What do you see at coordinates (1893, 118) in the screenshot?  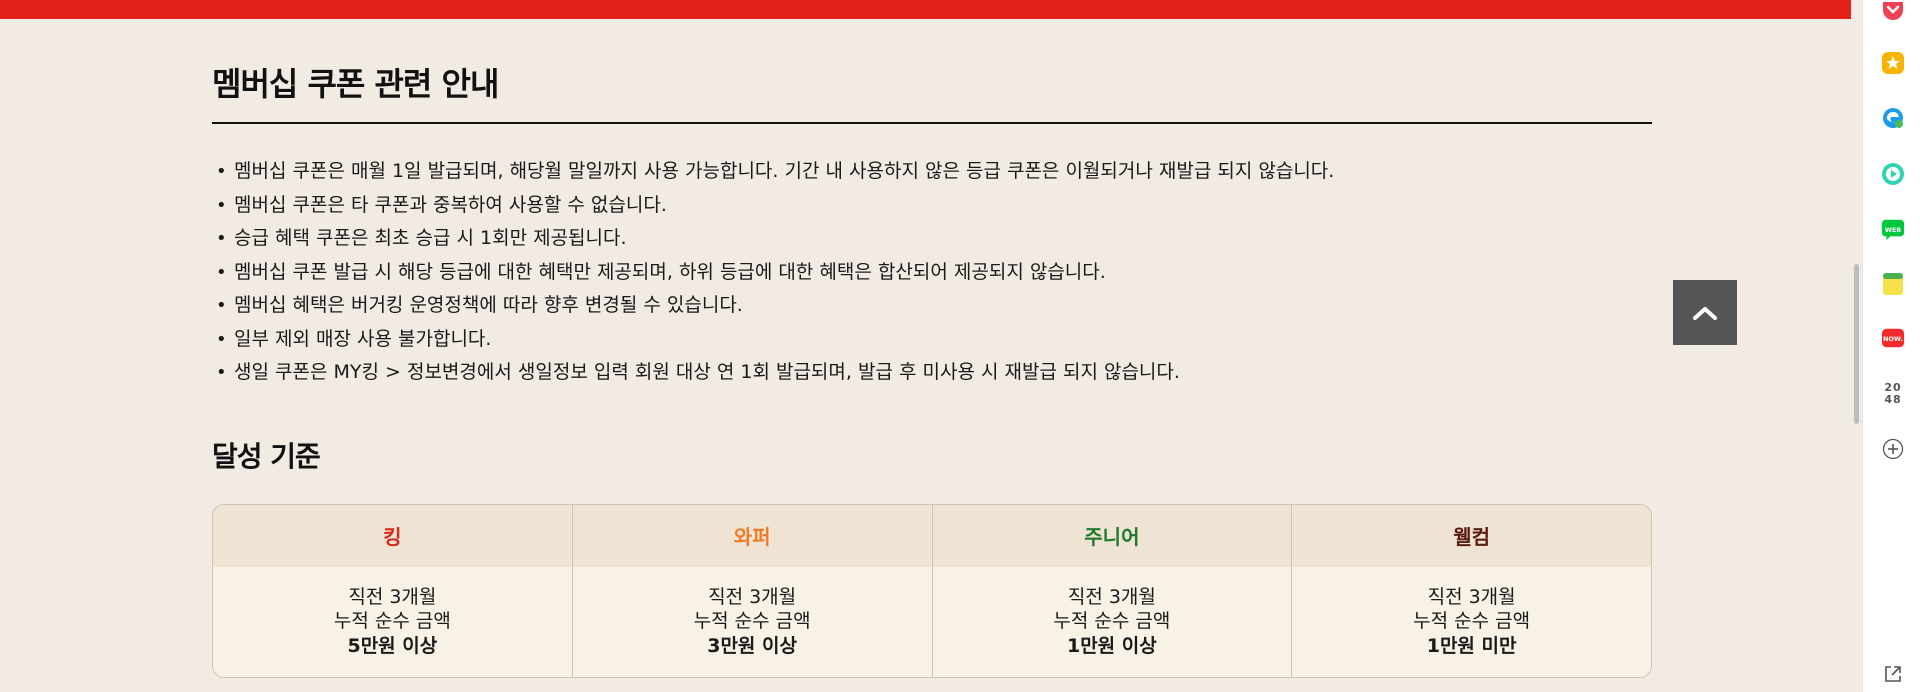 I see `edge-icon` at bounding box center [1893, 118].